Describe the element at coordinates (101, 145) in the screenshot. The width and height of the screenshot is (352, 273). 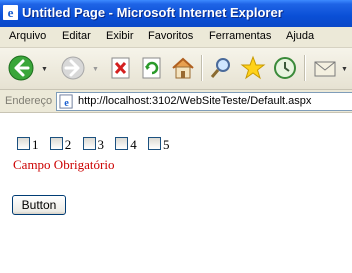
I see `checkbox-label: 3` at that location.